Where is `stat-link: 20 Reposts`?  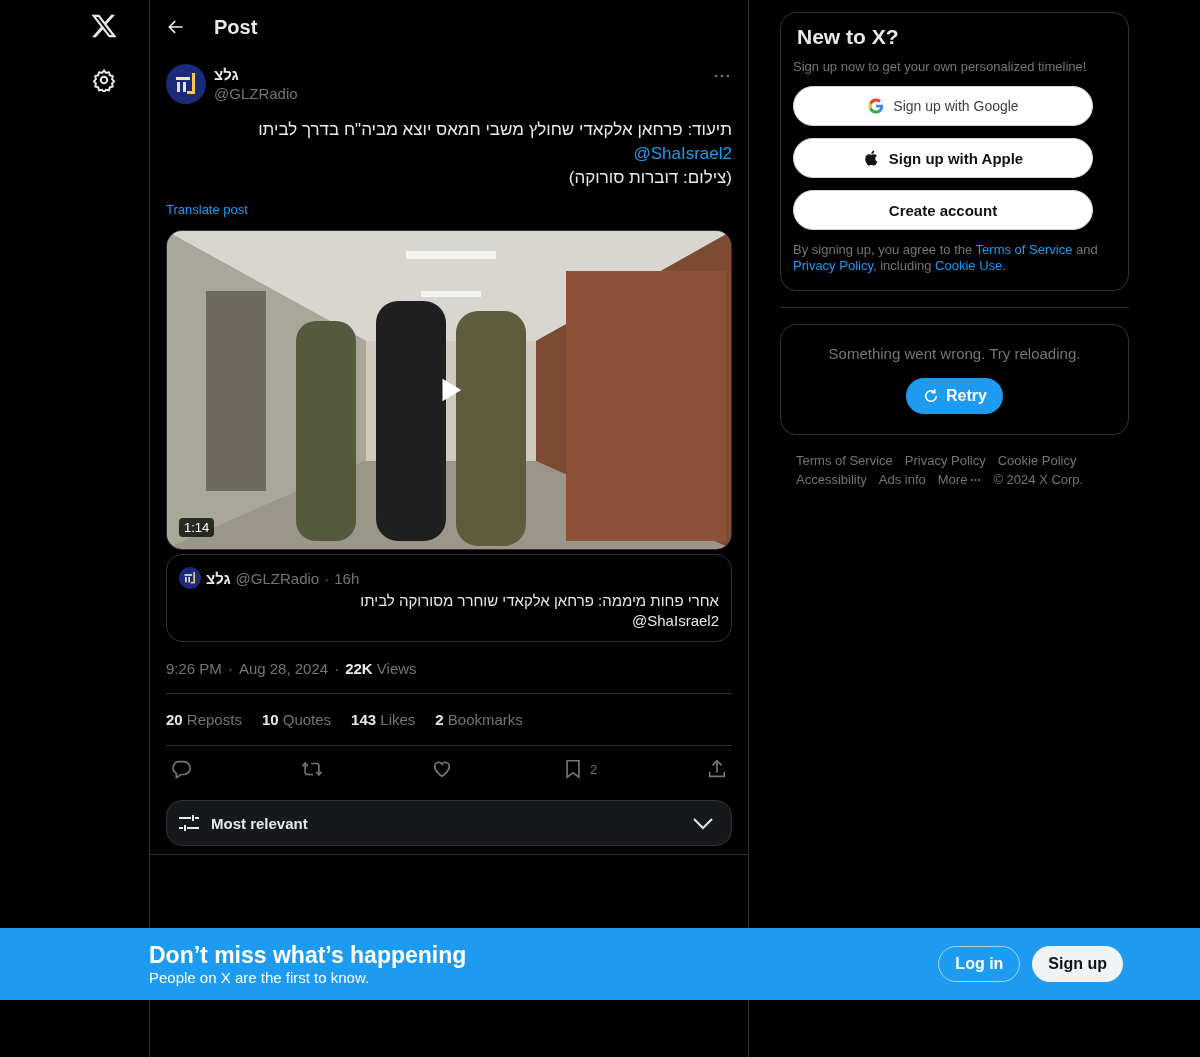 stat-link: 20 Reposts is located at coordinates (204, 719).